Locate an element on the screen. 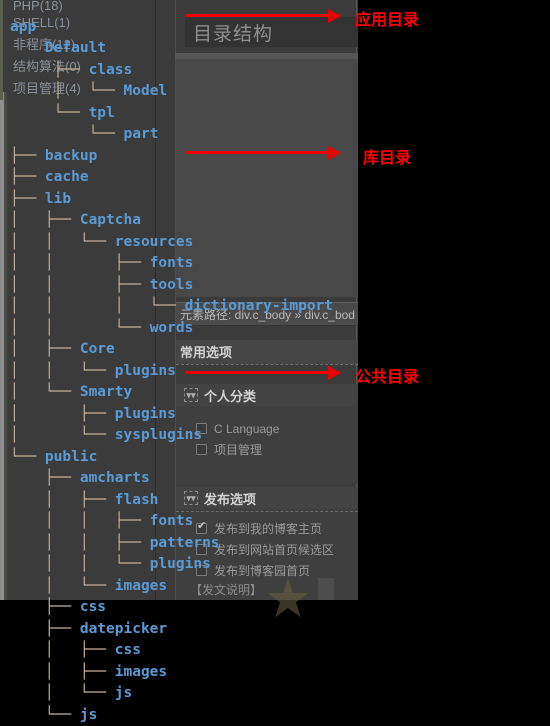  annotation-label-3: 公共目录 is located at coordinates (387, 375).